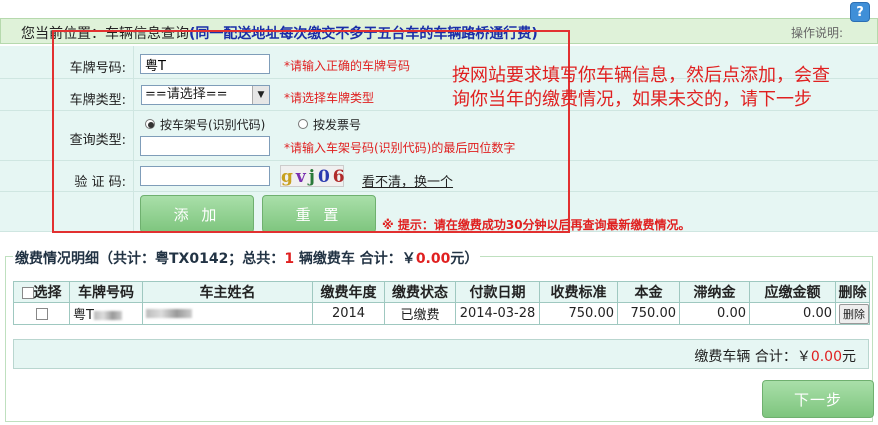  Describe the element at coordinates (420, 292) in the screenshot. I see `col-status: 缴费状态` at that location.